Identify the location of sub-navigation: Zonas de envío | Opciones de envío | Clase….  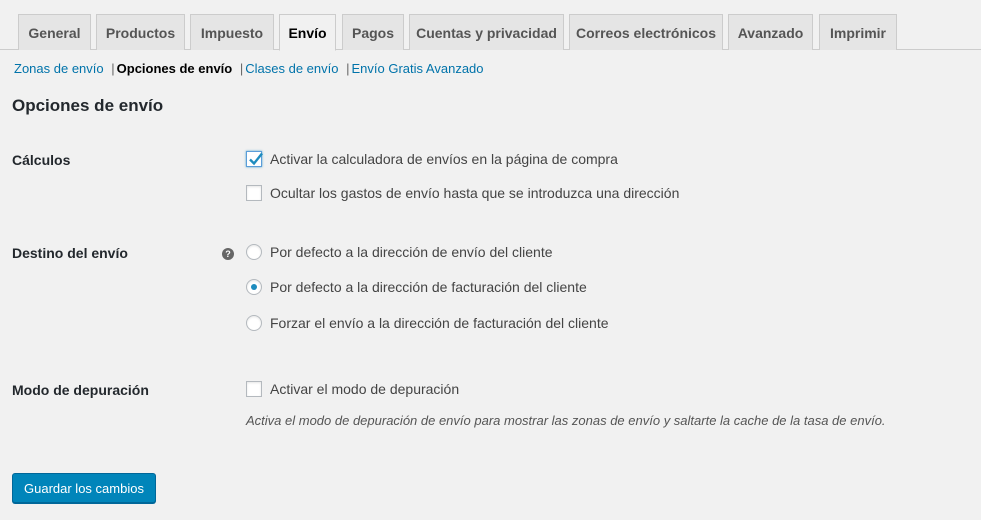
(249, 68).